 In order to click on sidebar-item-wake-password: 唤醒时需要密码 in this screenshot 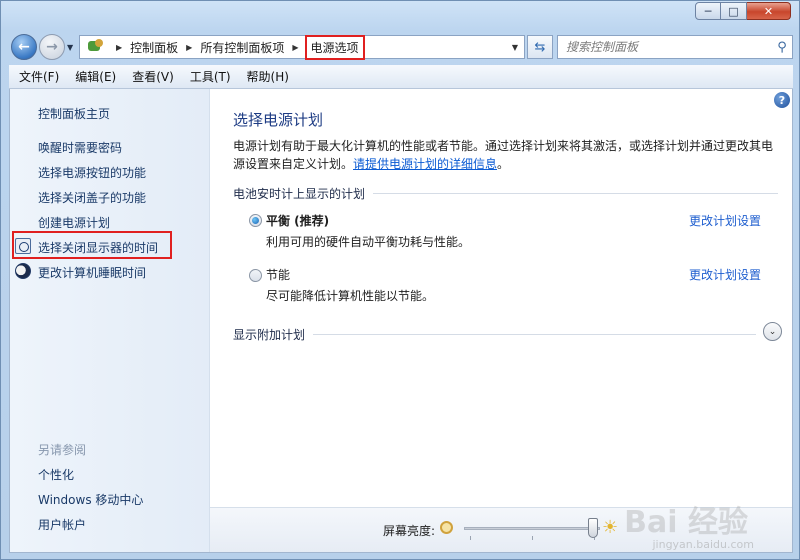, I will do `click(80, 147)`.